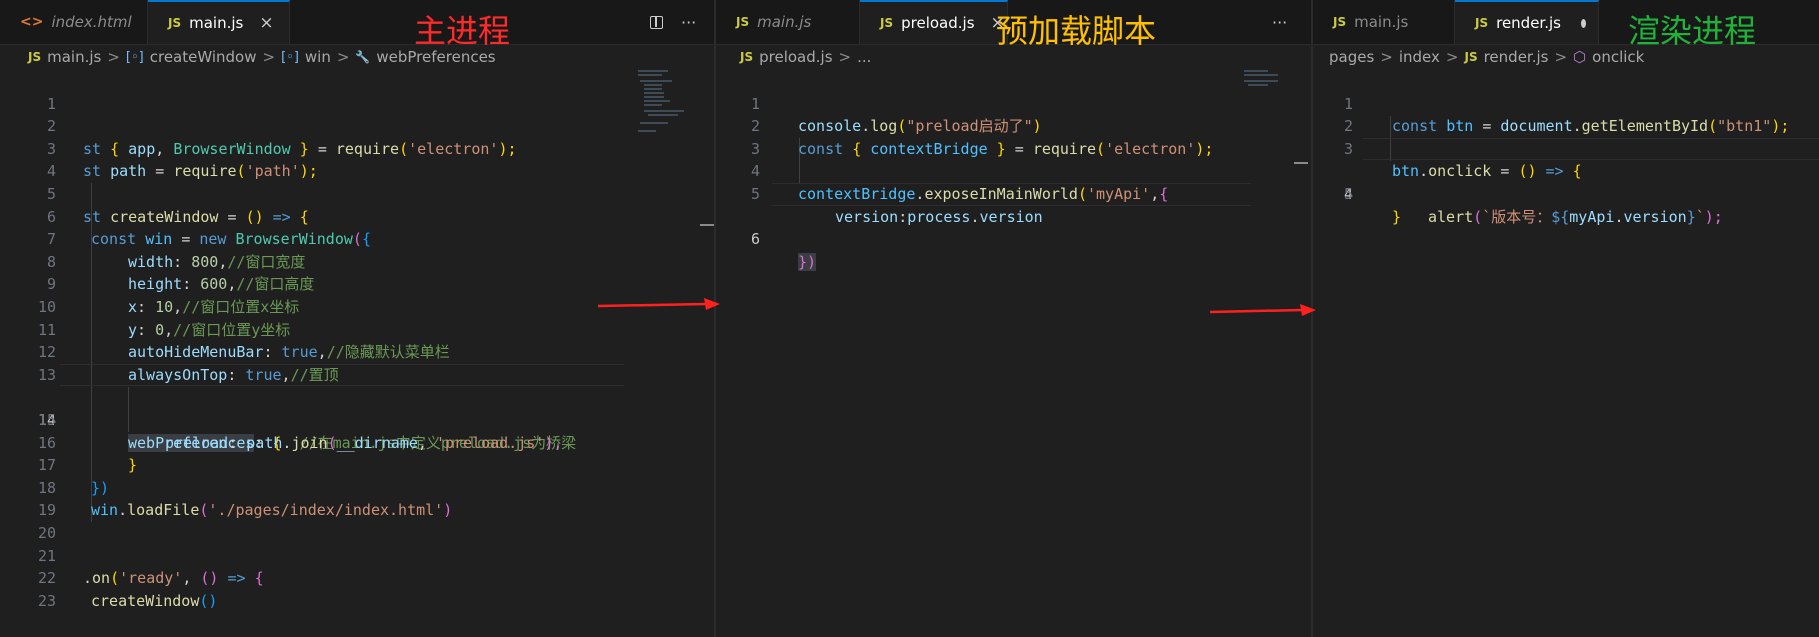  Describe the element at coordinates (32, 22) in the screenshot. I see `html-icon: <>` at that location.